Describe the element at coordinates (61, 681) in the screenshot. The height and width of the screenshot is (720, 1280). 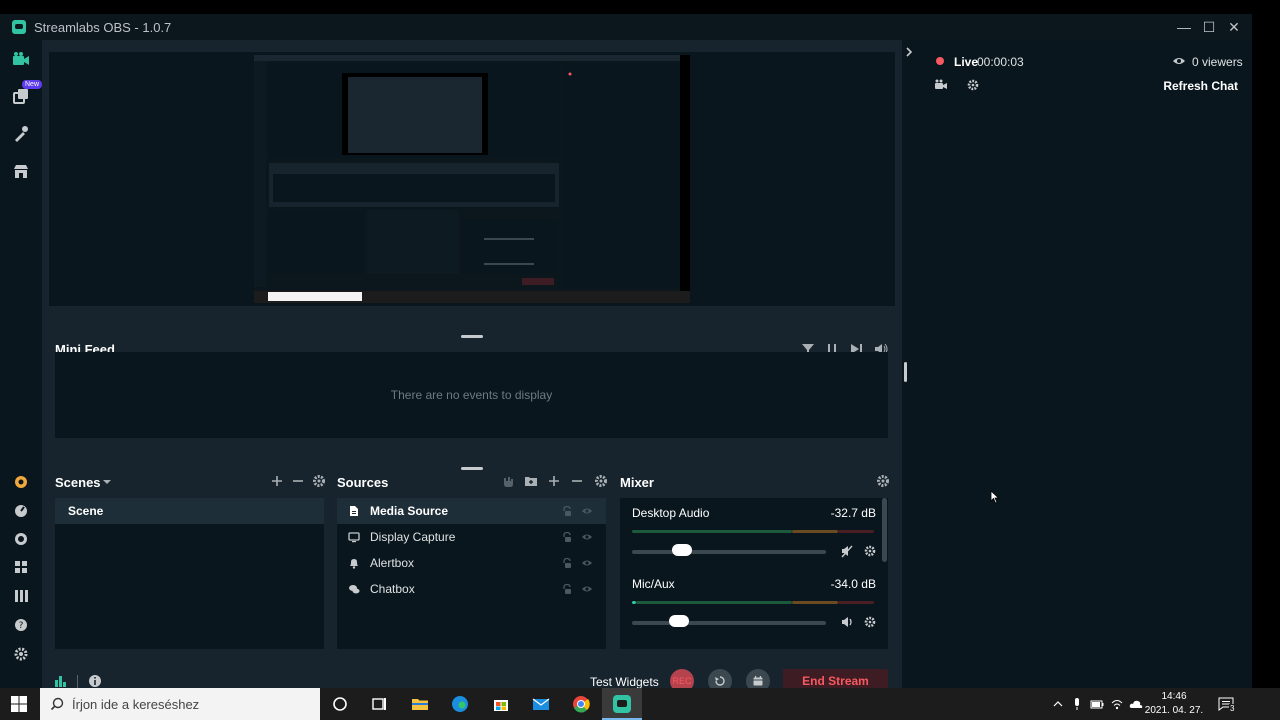
I see `performance-stats-icon` at that location.